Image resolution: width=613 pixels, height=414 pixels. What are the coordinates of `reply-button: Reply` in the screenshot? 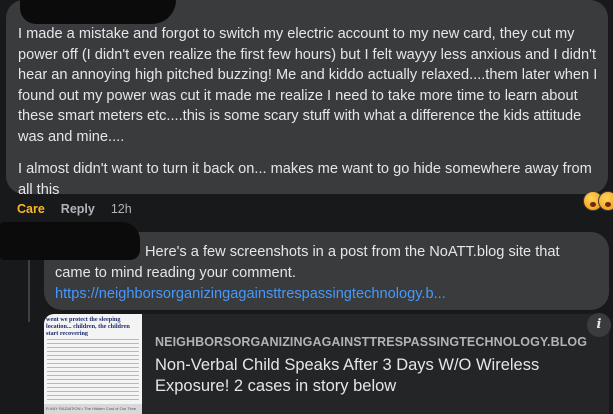 It's located at (78, 209).